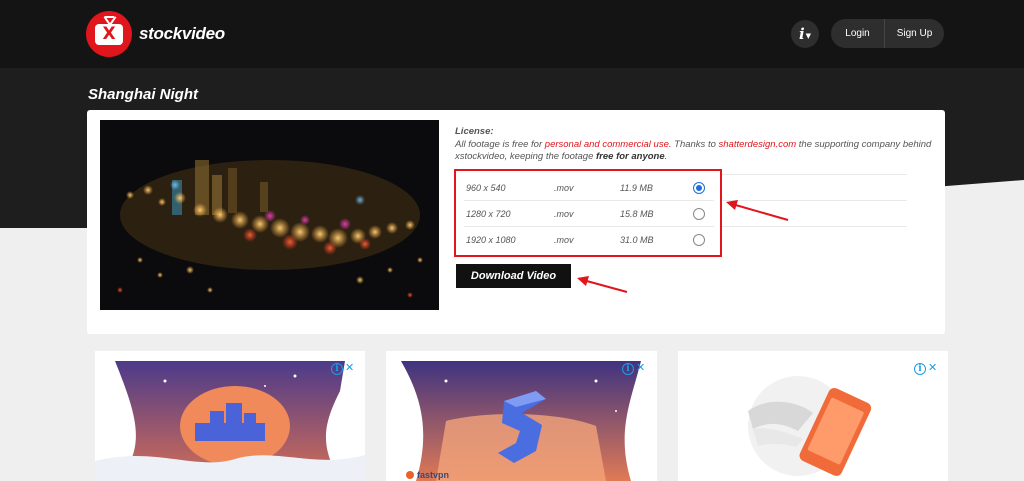 The height and width of the screenshot is (481, 1024). Describe the element at coordinates (427, 475) in the screenshot. I see `ad-brand-fastvpn: fastvpn` at that location.